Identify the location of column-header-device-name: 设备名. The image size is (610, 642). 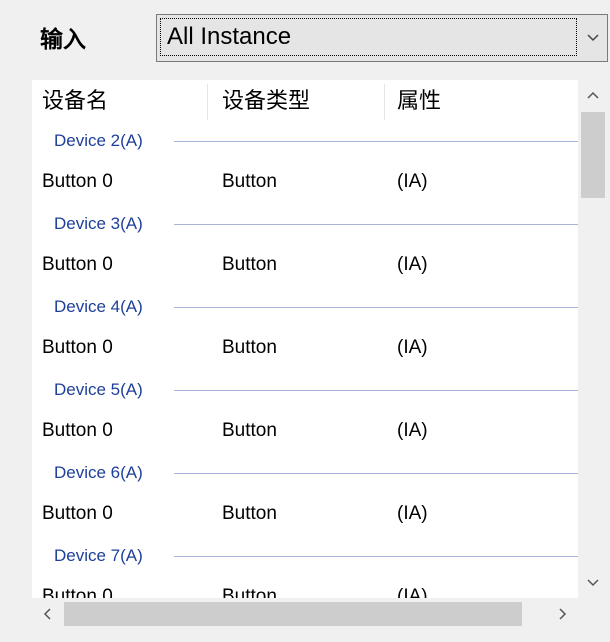
(75, 102).